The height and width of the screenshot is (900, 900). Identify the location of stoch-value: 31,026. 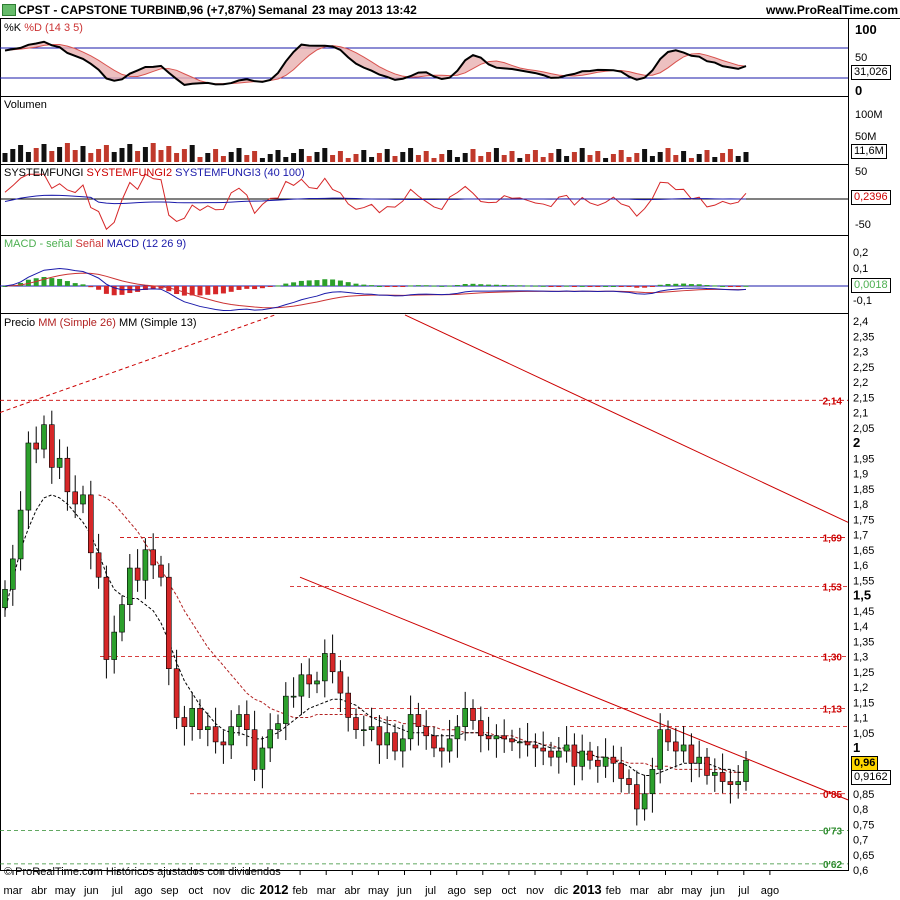
(871, 72).